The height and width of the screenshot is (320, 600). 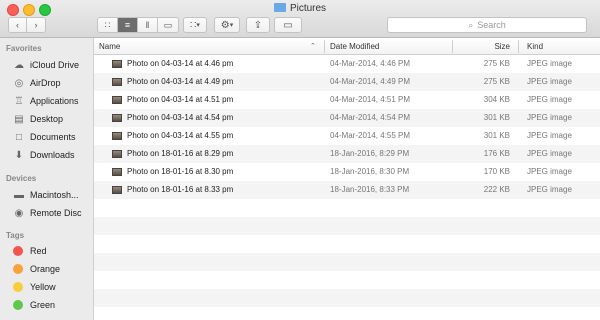 I want to click on minimize-window-button, so click(x=29, y=10).